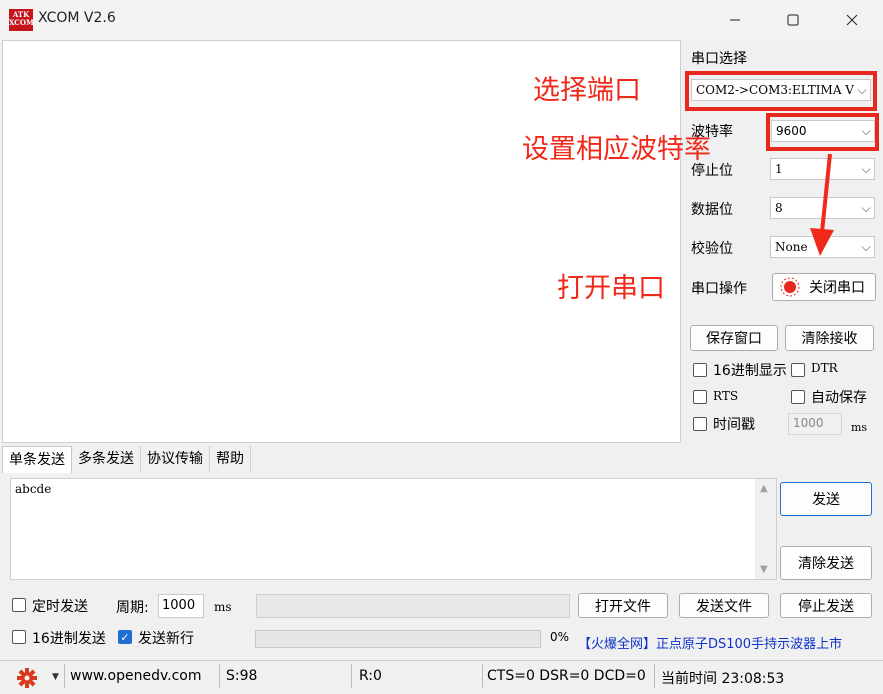  I want to click on baud-label: 波特率, so click(712, 132).